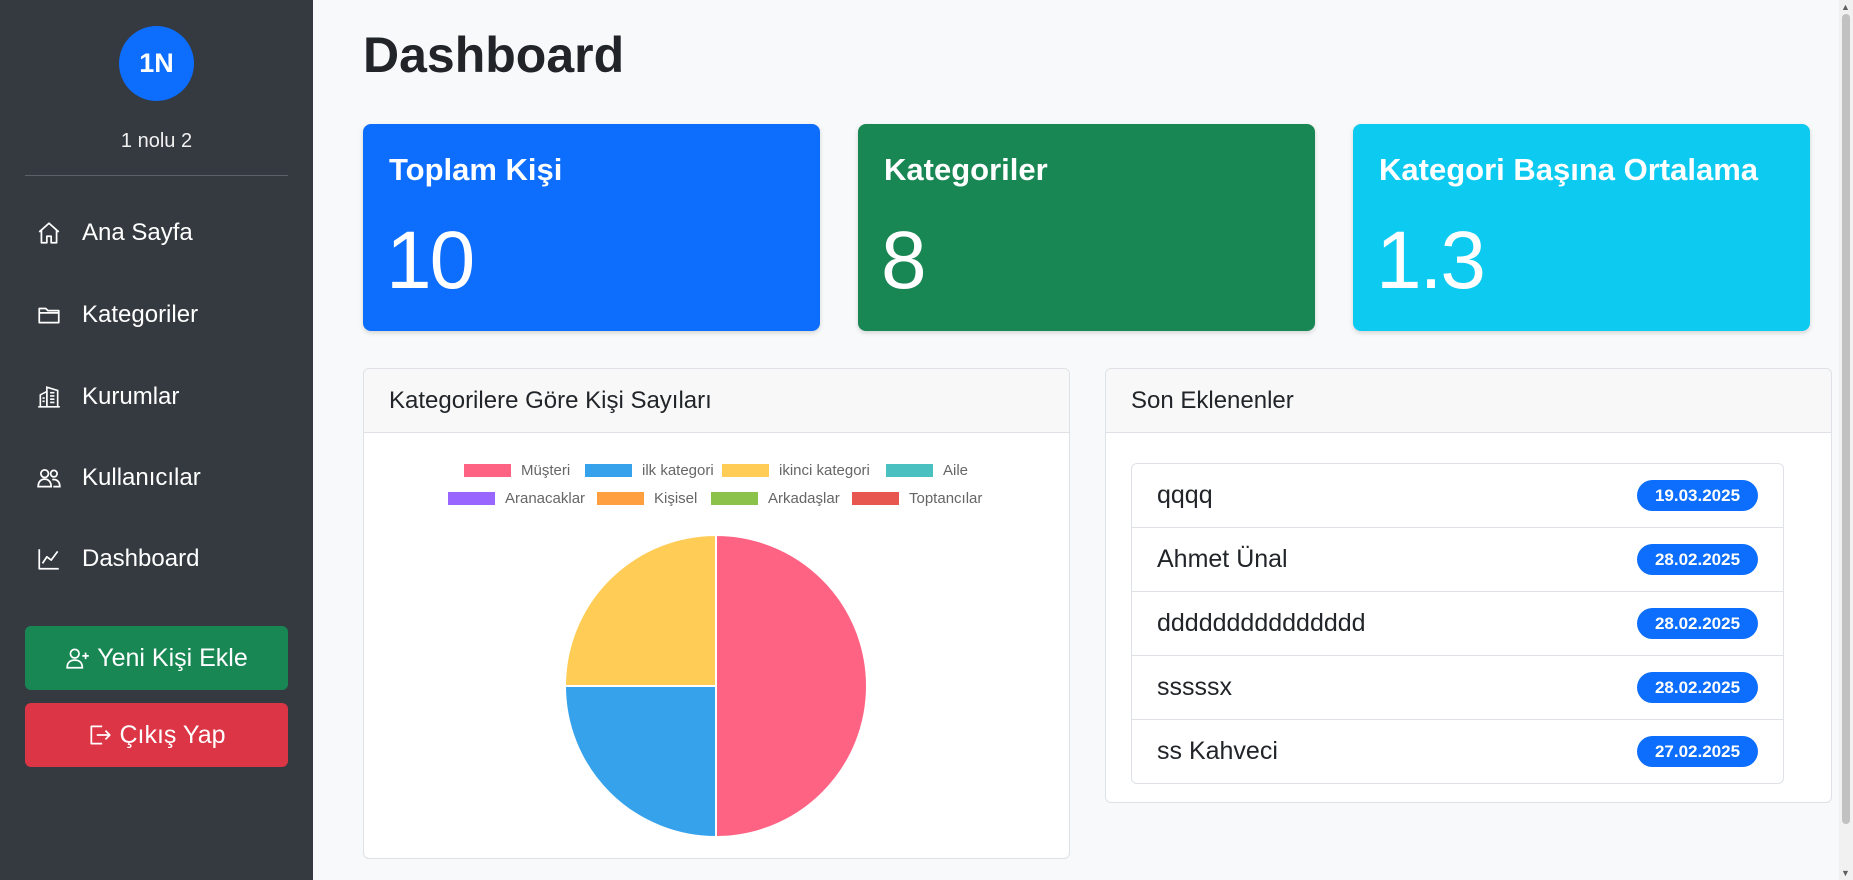 The image size is (1853, 880). Describe the element at coordinates (49, 478) in the screenshot. I see `people-icon` at that location.